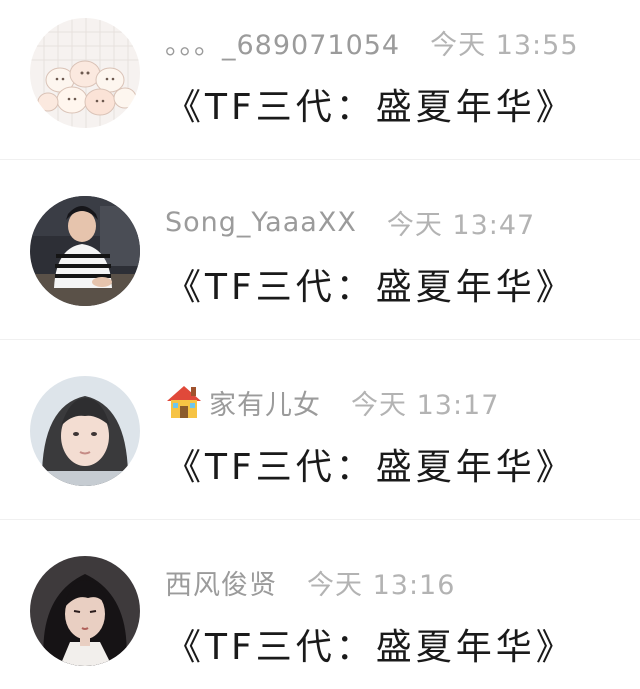  What do you see at coordinates (425, 405) in the screenshot?
I see `timestamp: 今天 13:17` at bounding box center [425, 405].